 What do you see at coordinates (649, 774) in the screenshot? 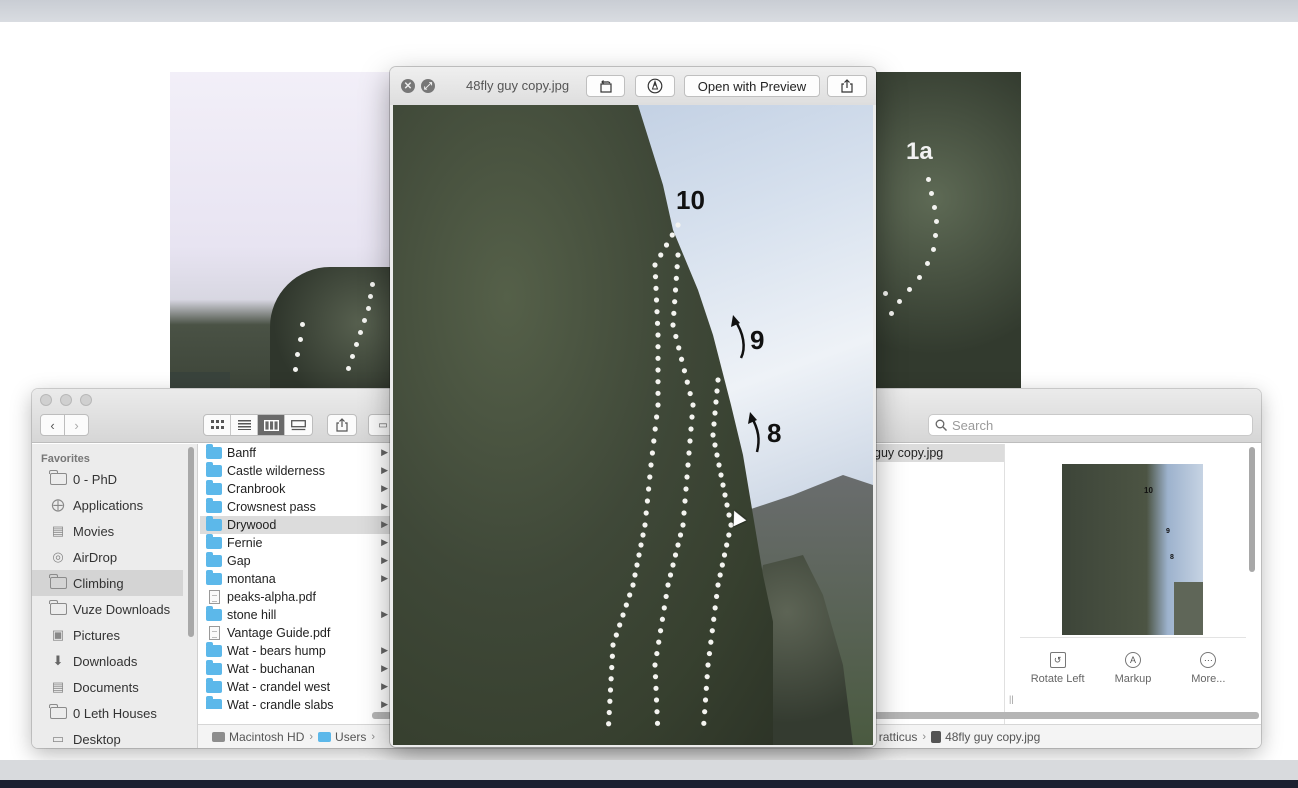
I see `dock-edge` at bounding box center [649, 774].